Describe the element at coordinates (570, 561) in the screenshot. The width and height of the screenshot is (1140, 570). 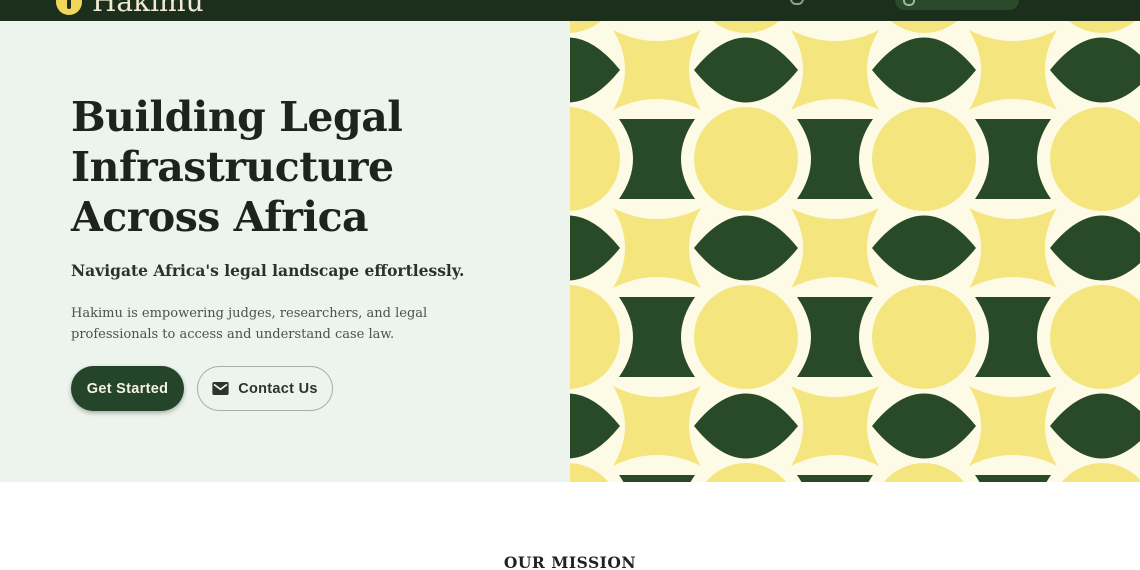
I see `mission-heading: OUR MISSION` at that location.